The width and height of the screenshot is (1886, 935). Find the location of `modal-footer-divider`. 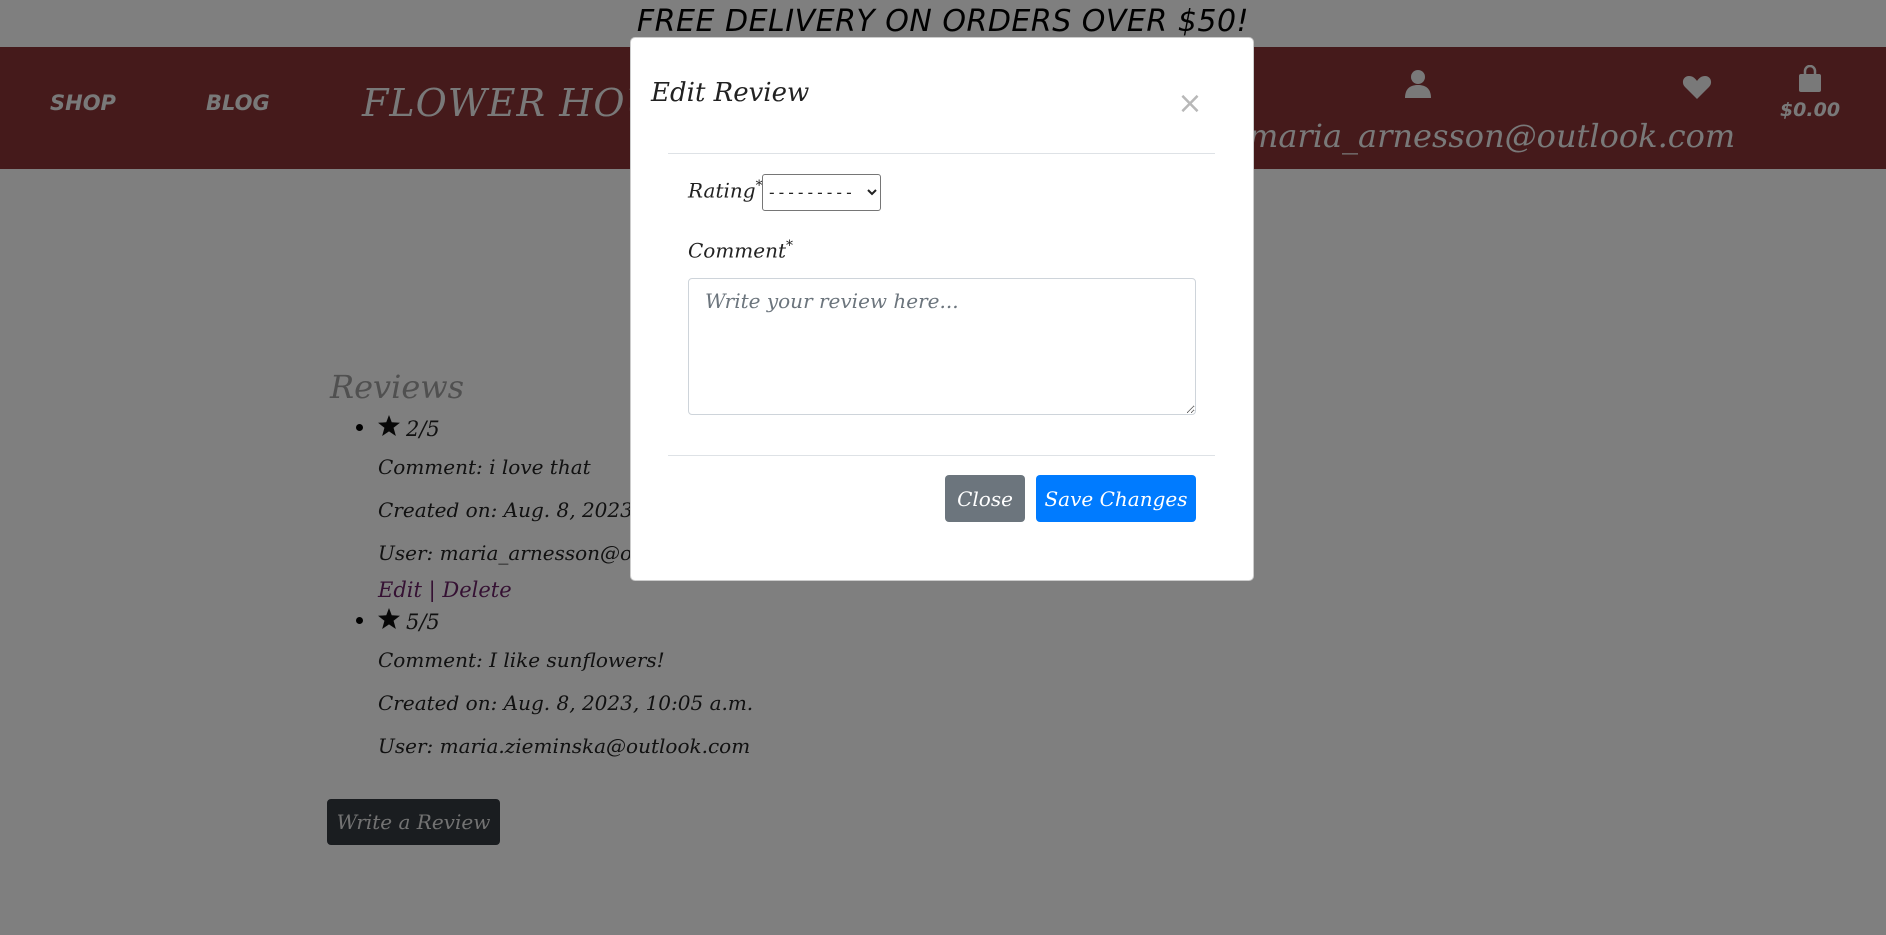

modal-footer-divider is located at coordinates (941, 455).